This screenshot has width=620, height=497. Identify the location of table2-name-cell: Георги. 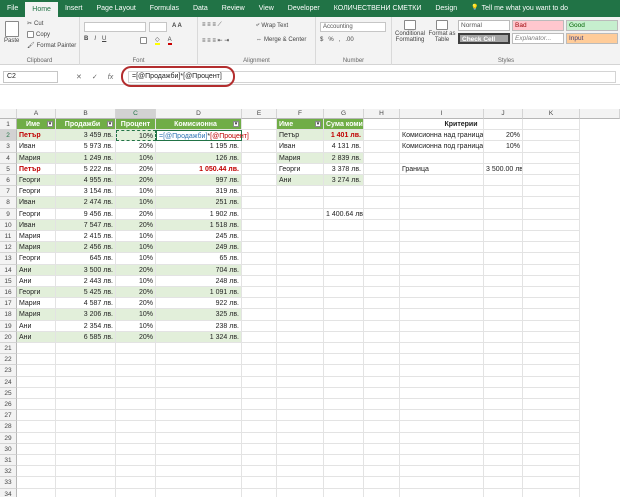
(300, 169).